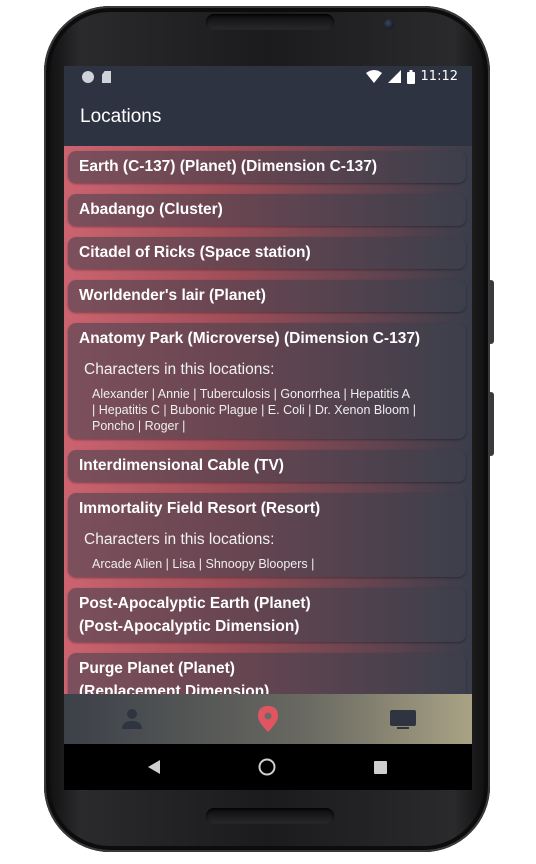 The width and height of the screenshot is (536, 864). Describe the element at coordinates (195, 603) in the screenshot. I see `location-name: Post-Apocalyptic Earth (Planet)` at that location.